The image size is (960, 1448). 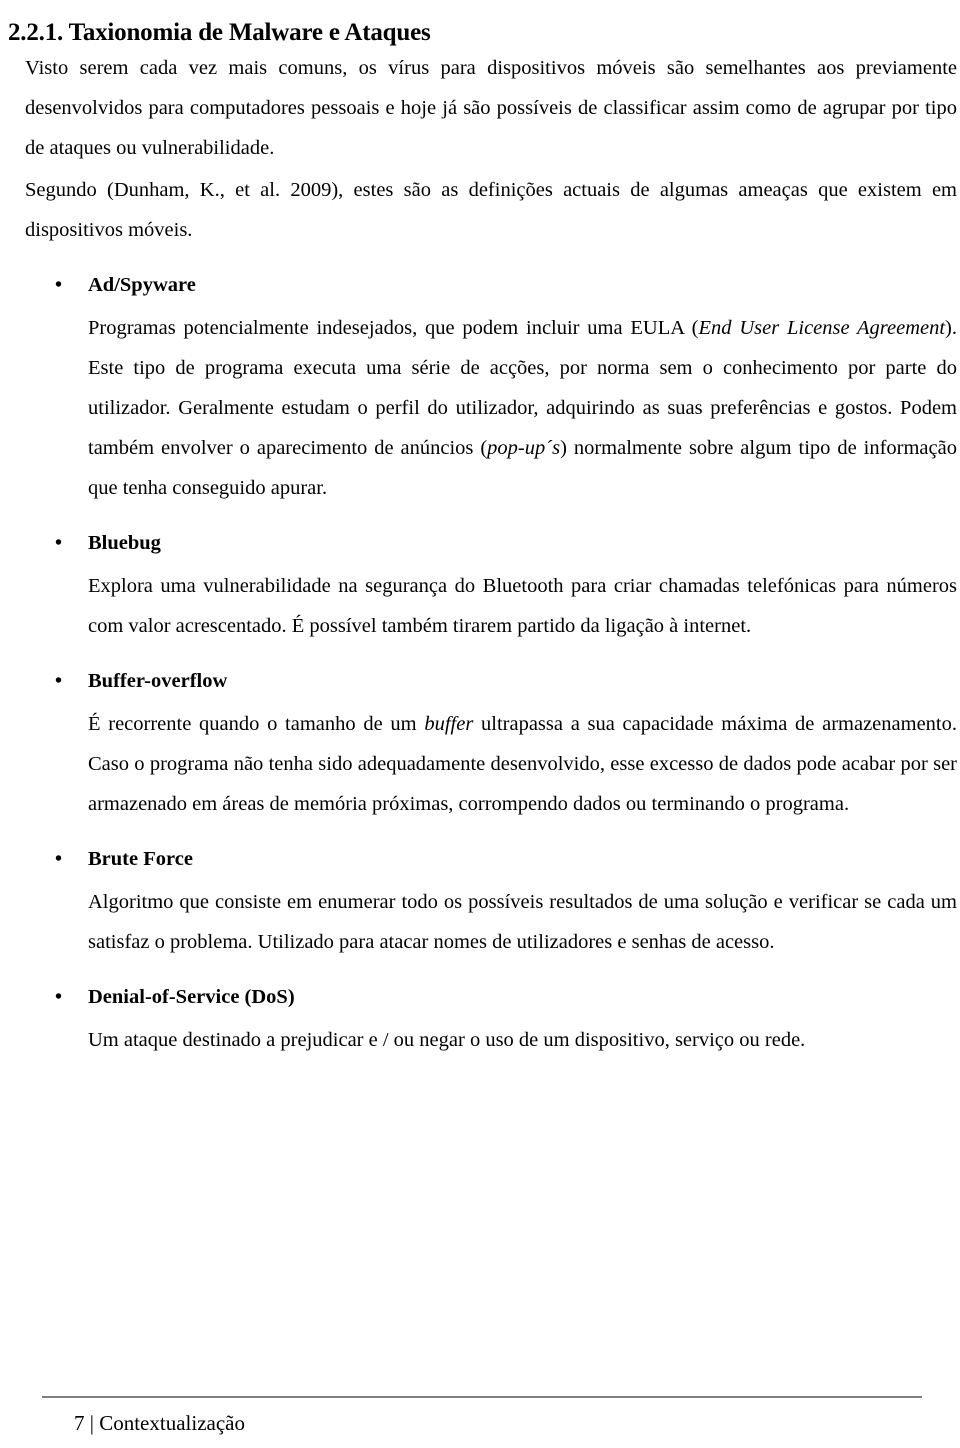 What do you see at coordinates (219, 32) in the screenshot?
I see `section-heading: 2.2.1. Taxionomia de Malware e Ataques` at bounding box center [219, 32].